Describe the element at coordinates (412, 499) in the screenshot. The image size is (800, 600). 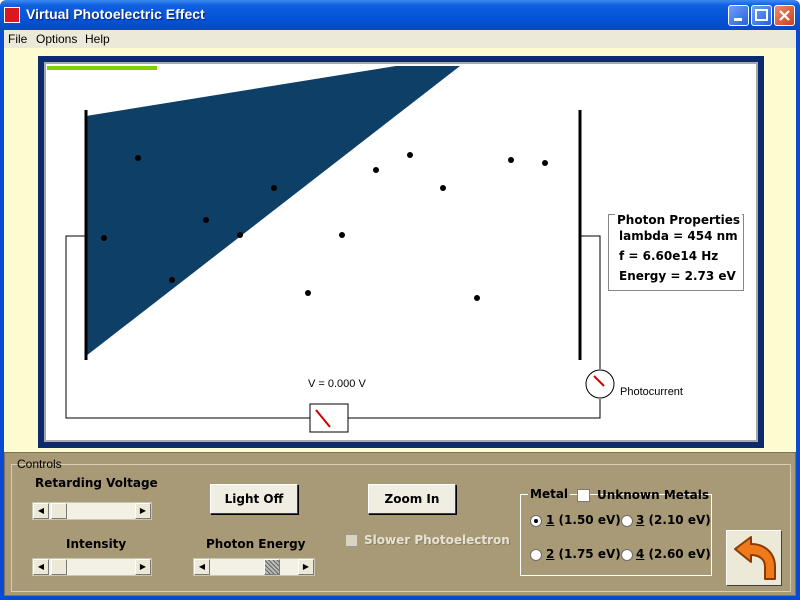
I see `zoom-in-button: Zoom In` at that location.